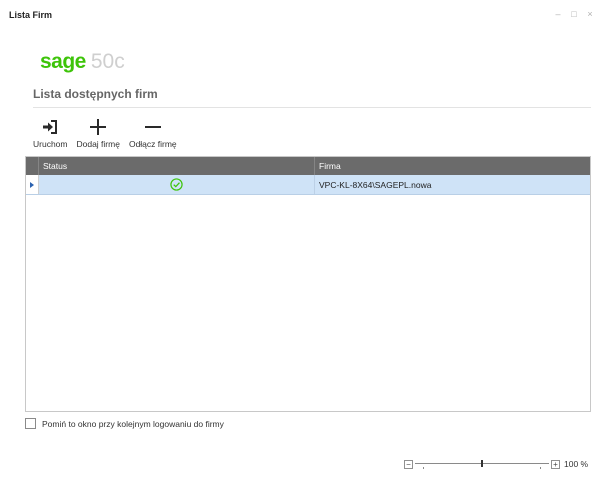  I want to click on logo-version: 50c, so click(107, 61).